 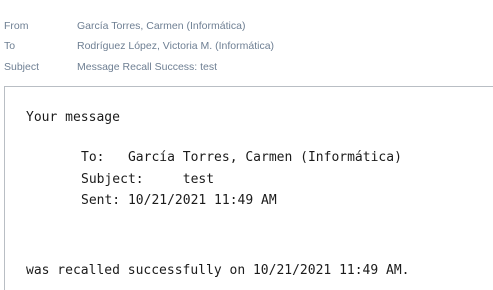 I want to click on from-value: García Torres, Carmen (Informática), so click(x=161, y=26).